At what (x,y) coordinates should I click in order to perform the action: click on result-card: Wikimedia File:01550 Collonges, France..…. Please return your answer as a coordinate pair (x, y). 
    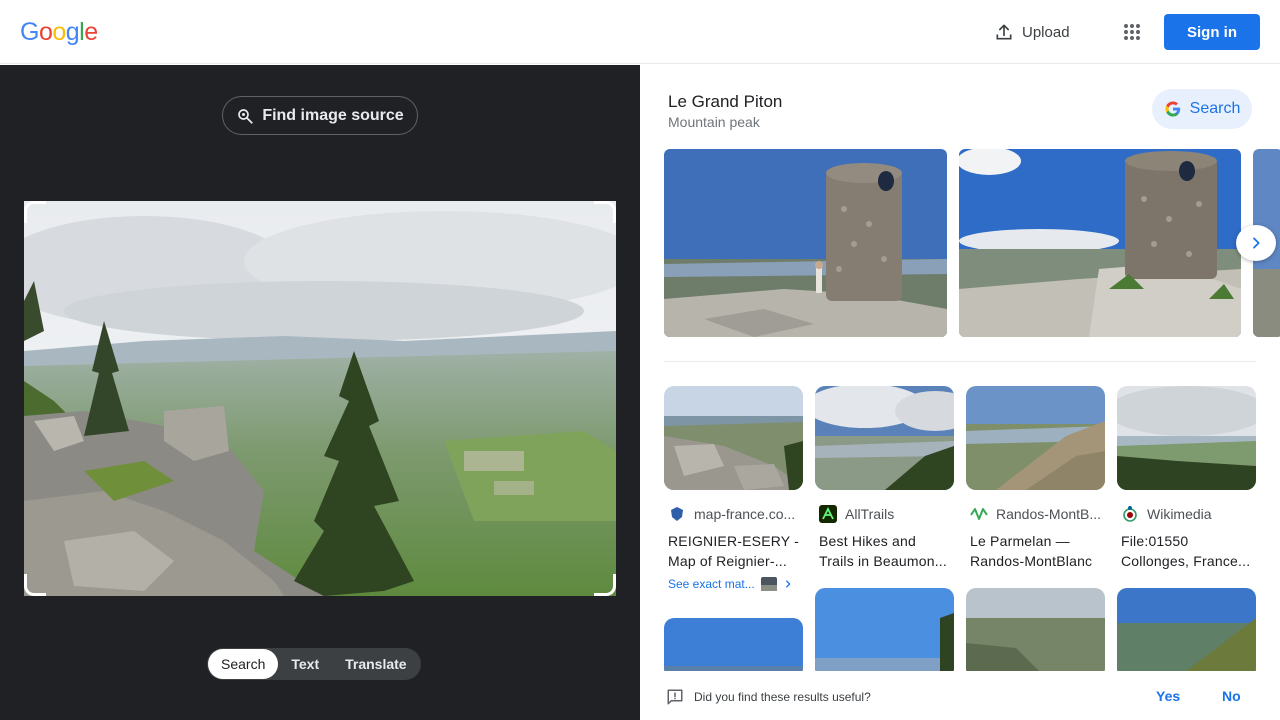
    Looking at the image, I should click on (1186, 478).